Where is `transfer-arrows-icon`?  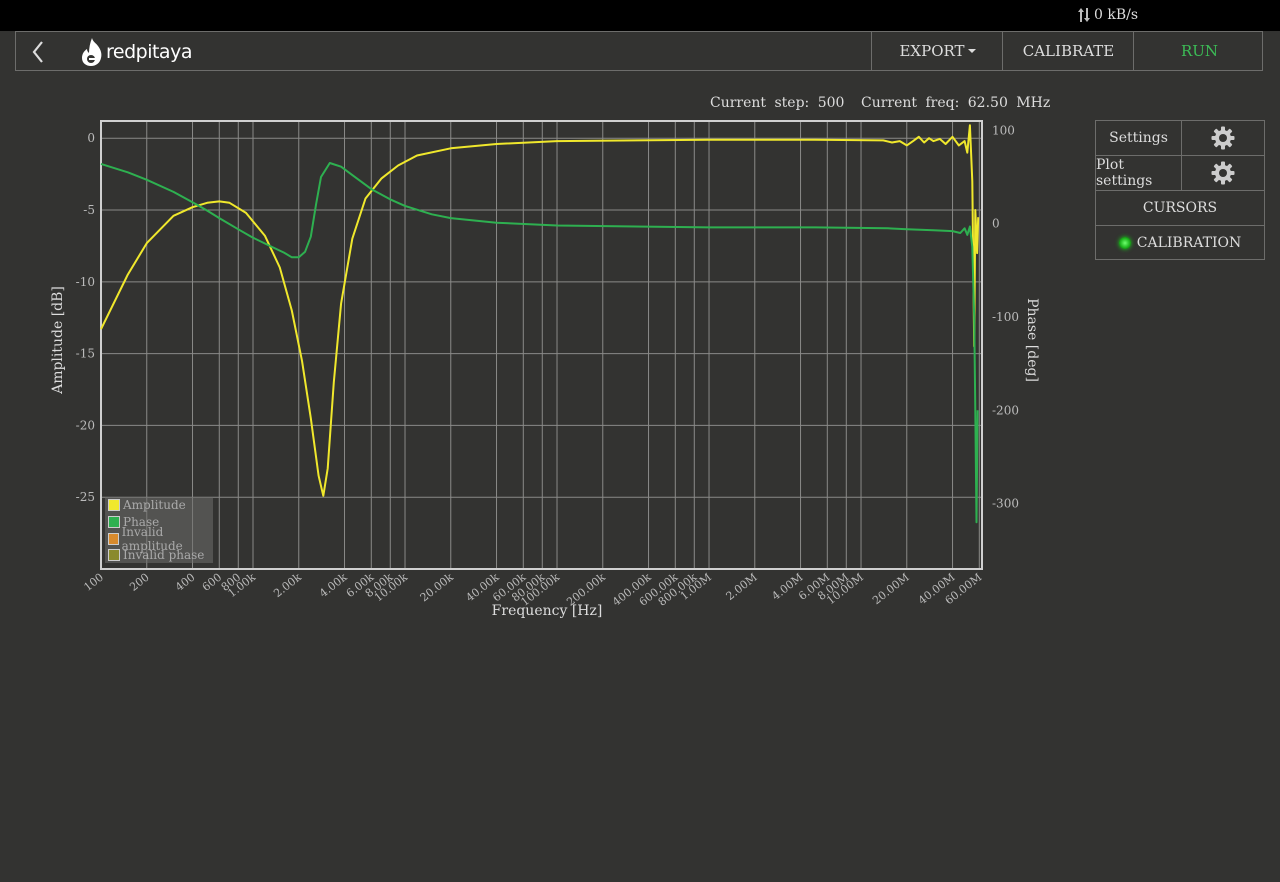
transfer-arrows-icon is located at coordinates (1084, 15).